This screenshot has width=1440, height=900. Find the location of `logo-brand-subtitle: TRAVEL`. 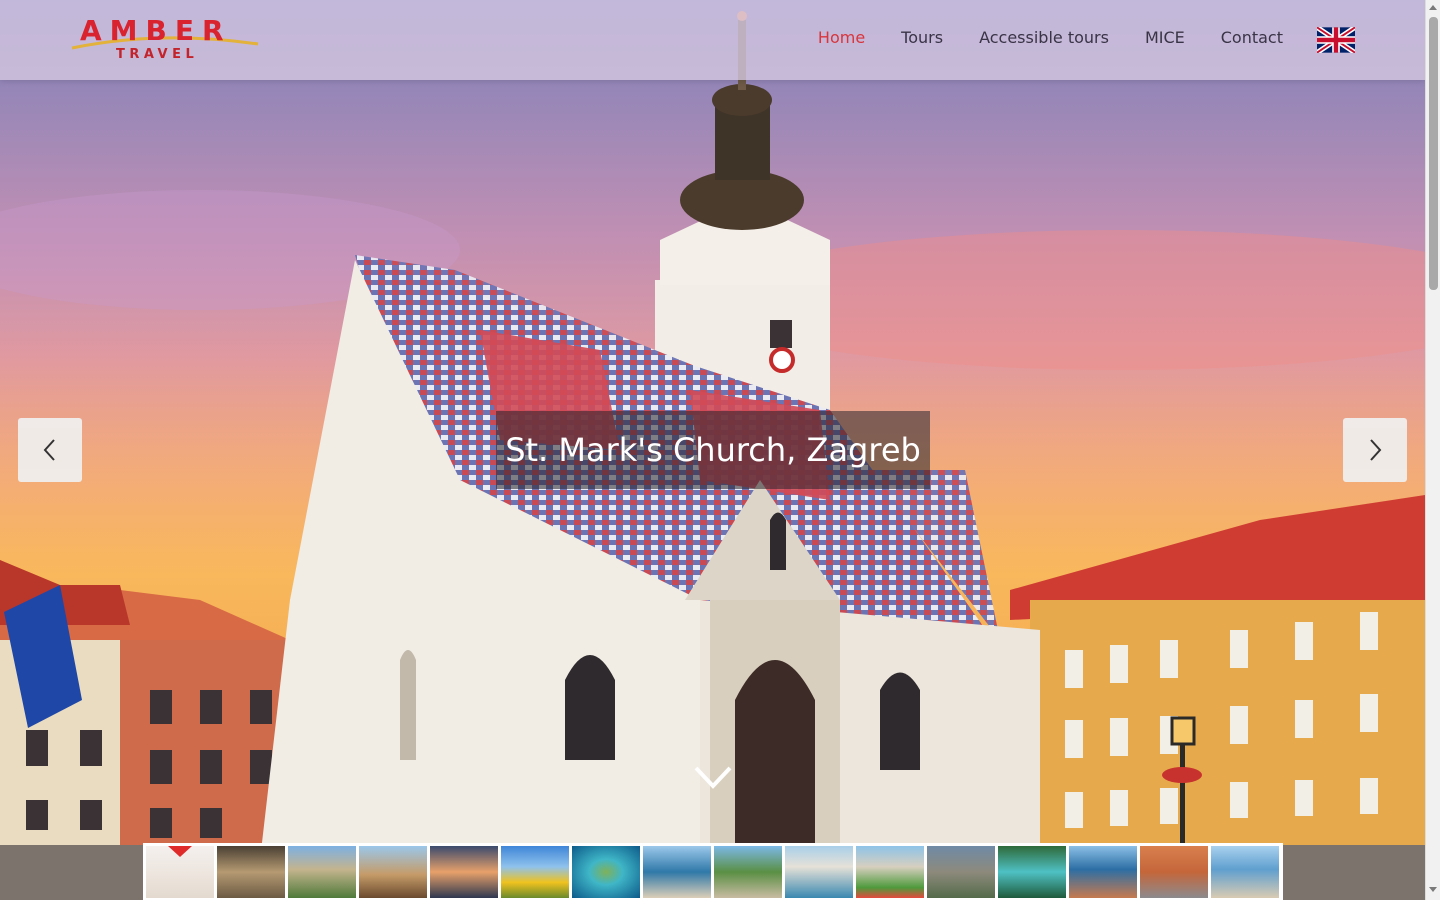

logo-brand-subtitle: TRAVEL is located at coordinates (157, 54).